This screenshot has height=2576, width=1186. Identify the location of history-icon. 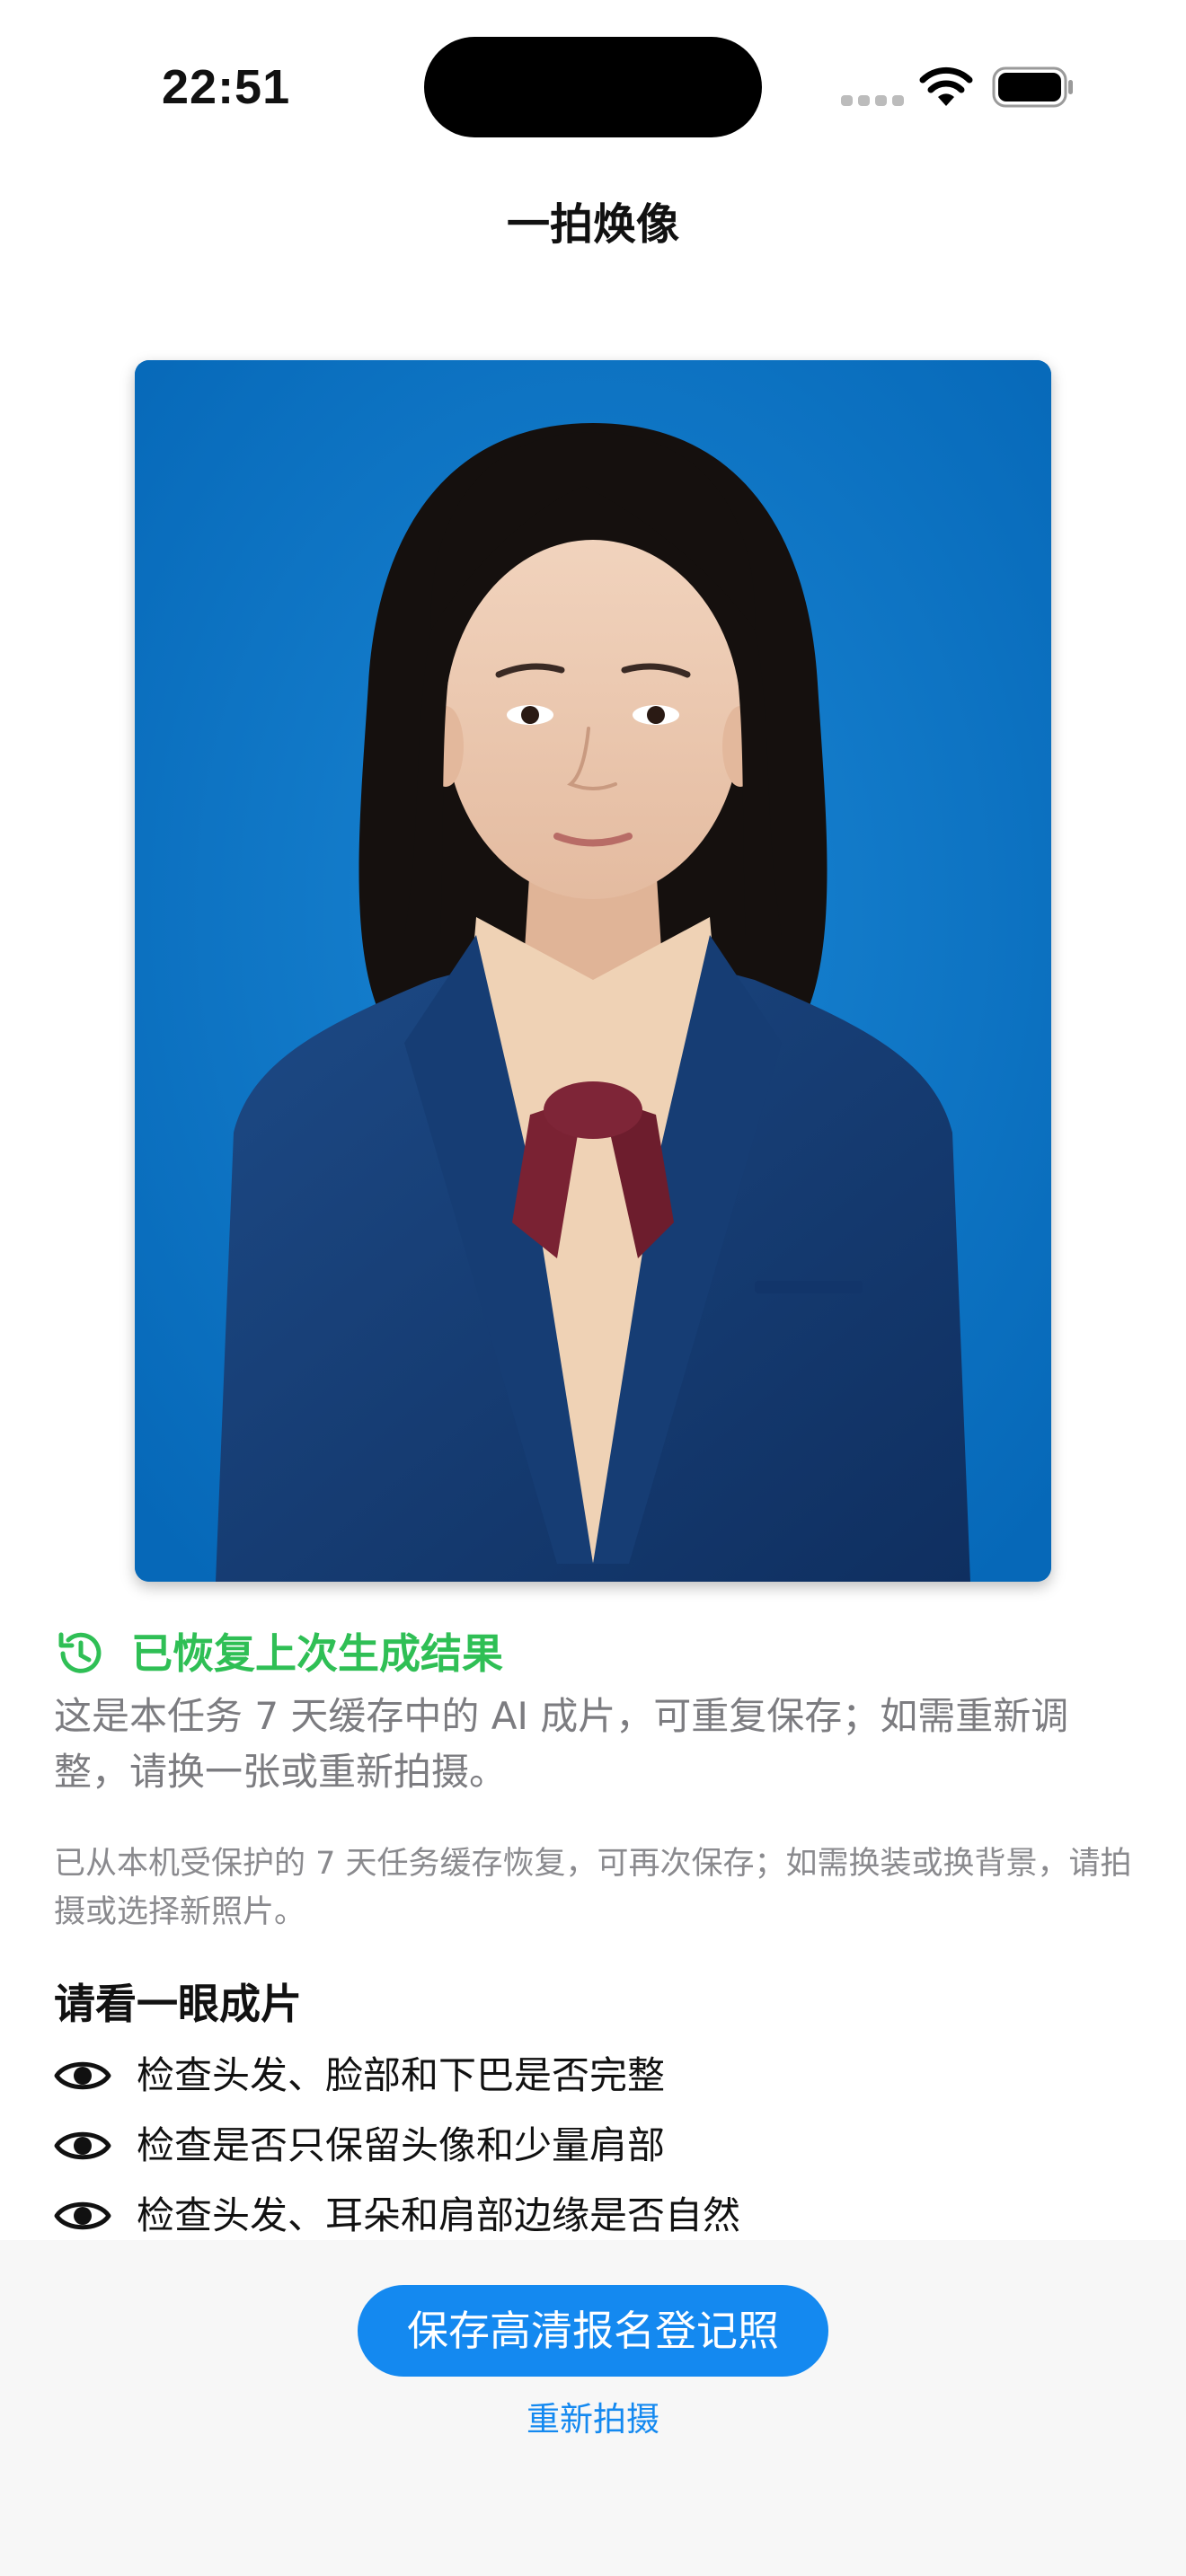
(80, 1652).